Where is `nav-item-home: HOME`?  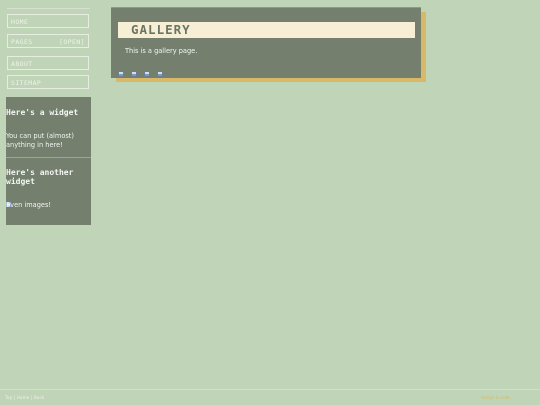
nav-item-home: HOME is located at coordinates (48, 21).